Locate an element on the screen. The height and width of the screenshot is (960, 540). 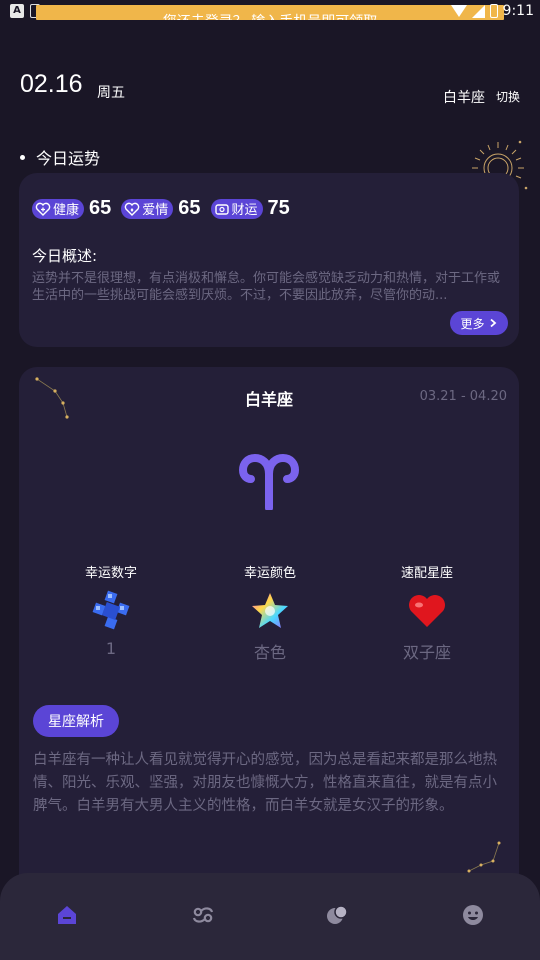
home-icon is located at coordinates (67, 915).